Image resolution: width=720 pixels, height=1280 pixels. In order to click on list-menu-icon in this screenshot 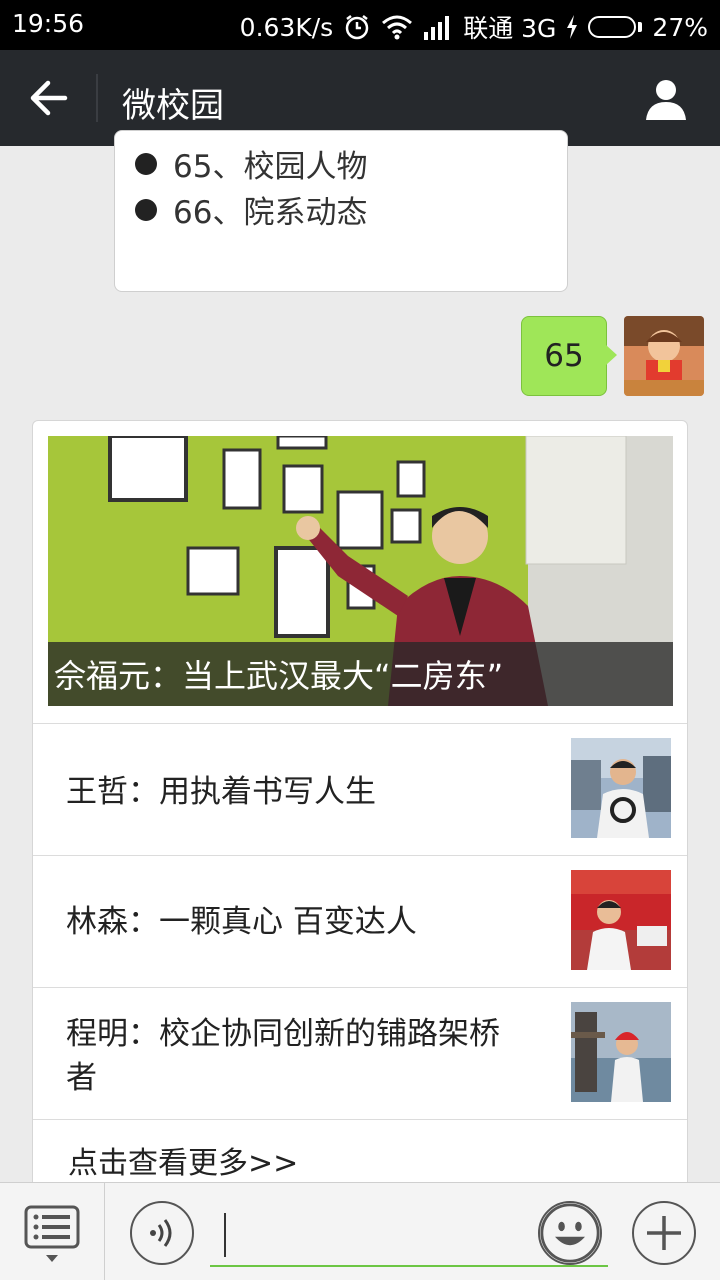, I will do `click(52, 1233)`.